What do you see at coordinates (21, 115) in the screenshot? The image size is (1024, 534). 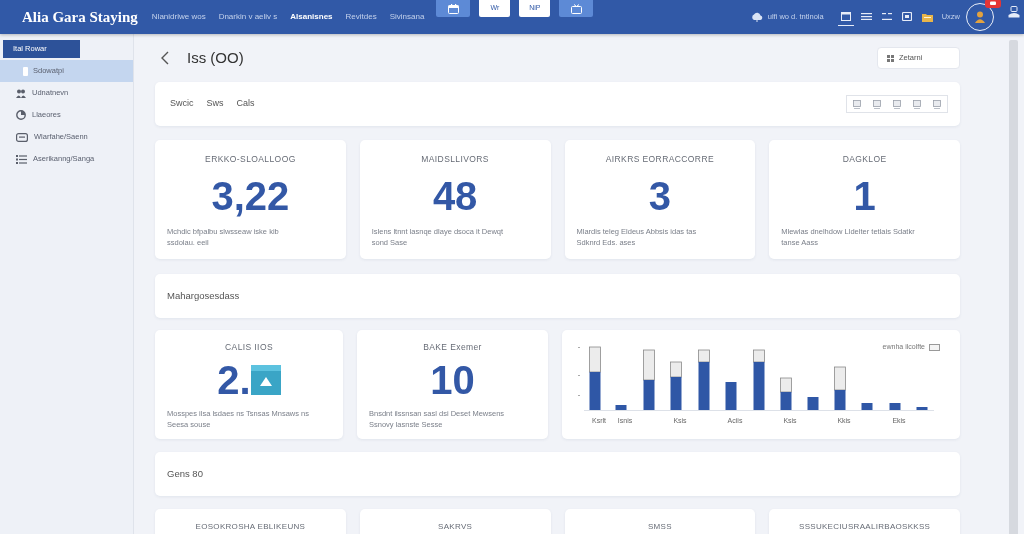 I see `pie-chart-icon` at bounding box center [21, 115].